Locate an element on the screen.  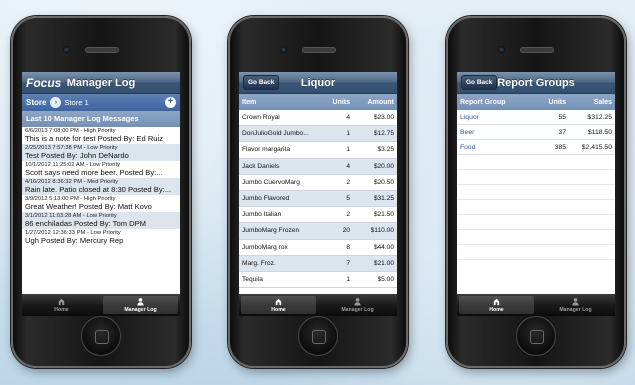
cell-sales: $118.50 is located at coordinates (599, 132).